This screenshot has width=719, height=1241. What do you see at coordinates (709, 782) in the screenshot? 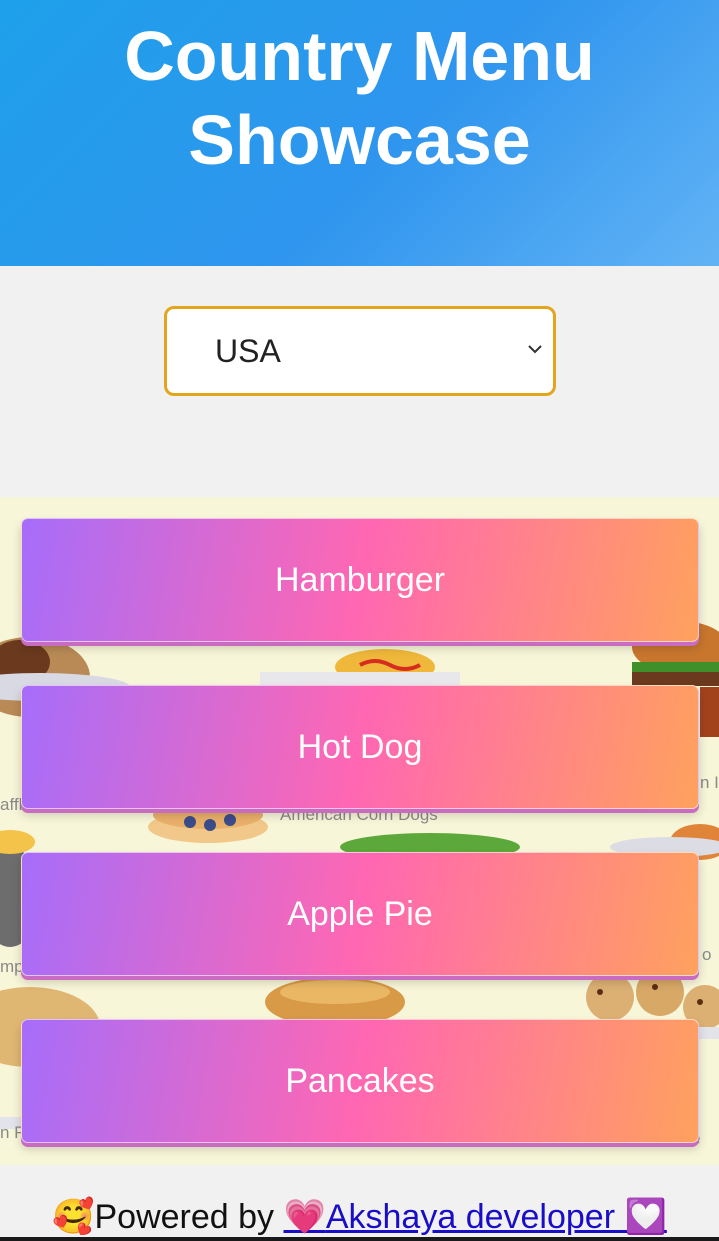
I see `bg-caption: n I` at bounding box center [709, 782].